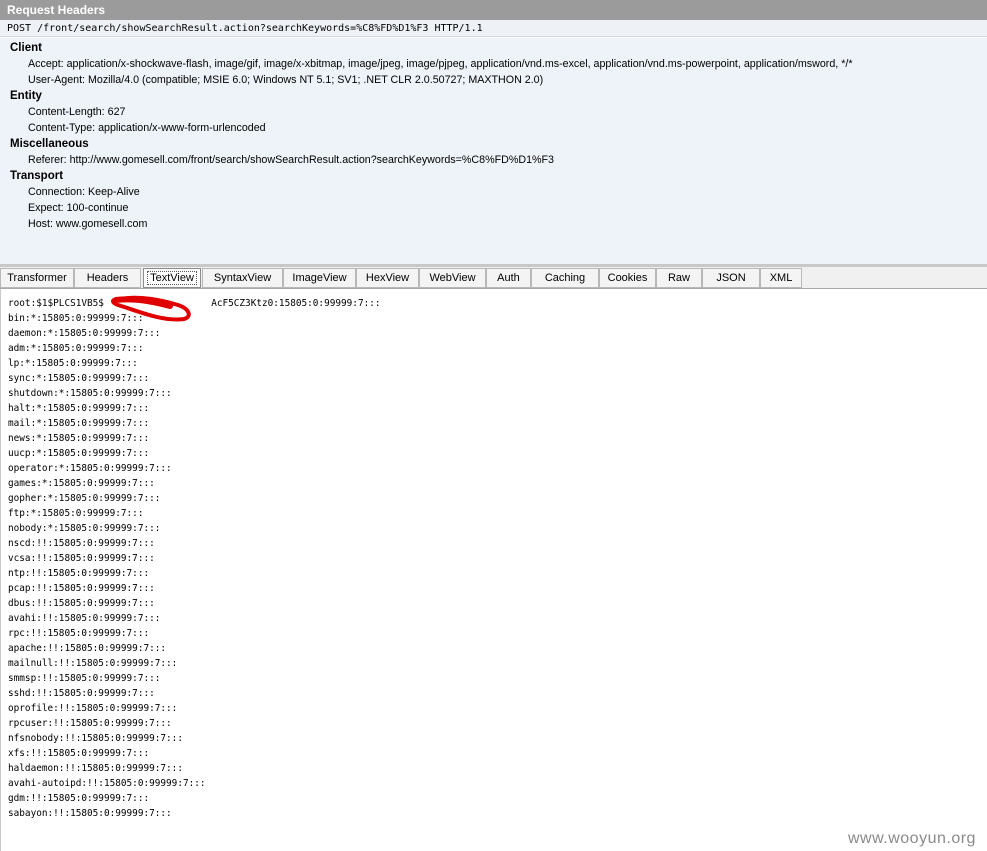 The height and width of the screenshot is (851, 987). I want to click on group-title-entity: Entity, so click(26, 96).